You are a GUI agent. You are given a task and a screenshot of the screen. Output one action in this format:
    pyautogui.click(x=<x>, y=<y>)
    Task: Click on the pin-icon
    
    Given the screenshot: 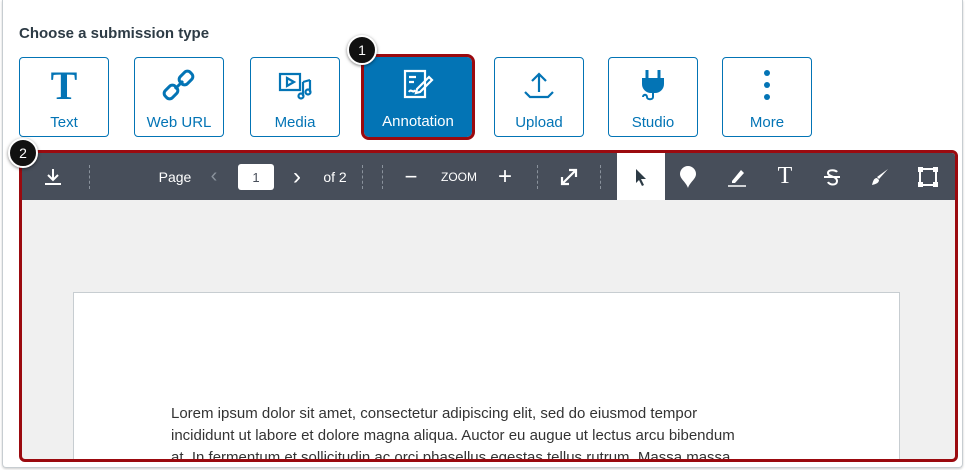 What is the action you would take?
    pyautogui.click(x=688, y=176)
    